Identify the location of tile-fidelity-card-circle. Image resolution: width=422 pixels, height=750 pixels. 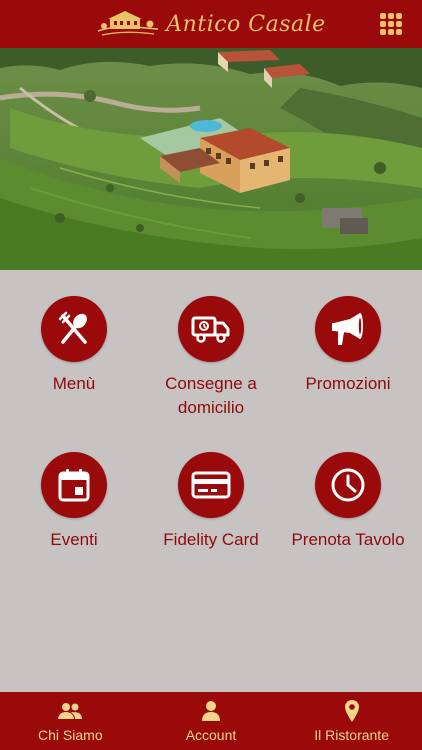
(211, 485).